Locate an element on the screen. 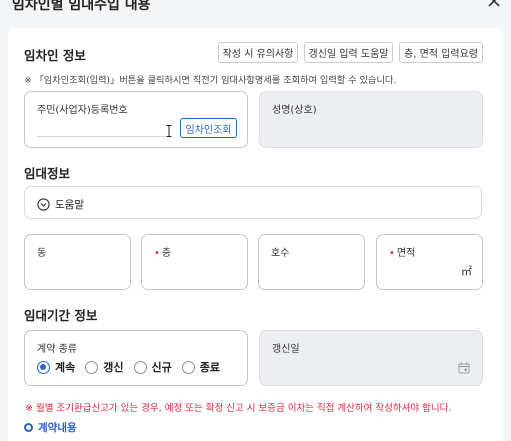  help-label: 도움말 is located at coordinates (69, 205).